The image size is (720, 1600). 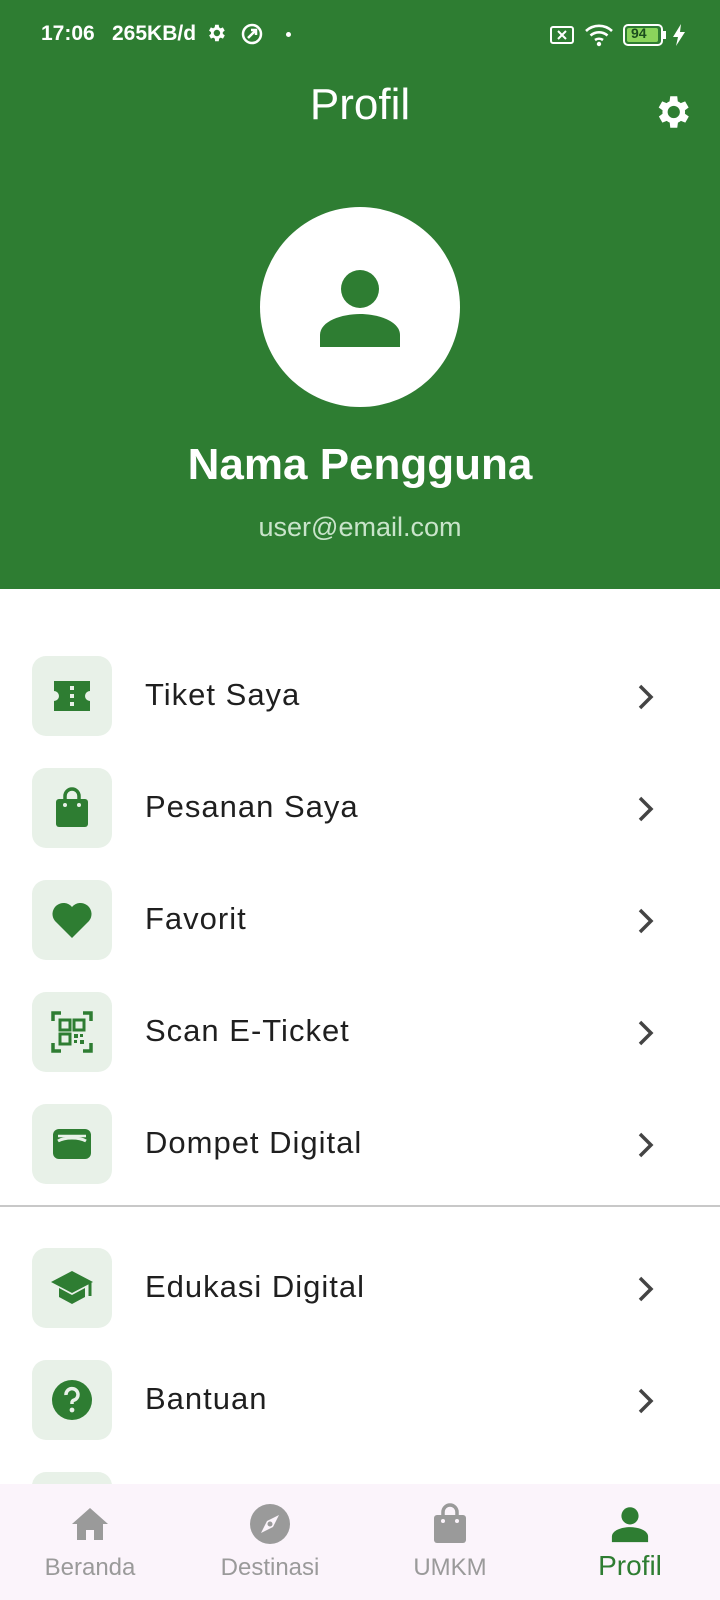 I want to click on graduation-cap-icon, so click(x=72, y=1287).